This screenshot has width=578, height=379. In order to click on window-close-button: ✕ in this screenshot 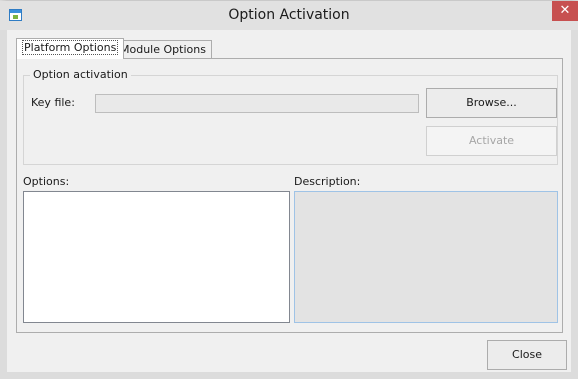, I will do `click(565, 11)`.